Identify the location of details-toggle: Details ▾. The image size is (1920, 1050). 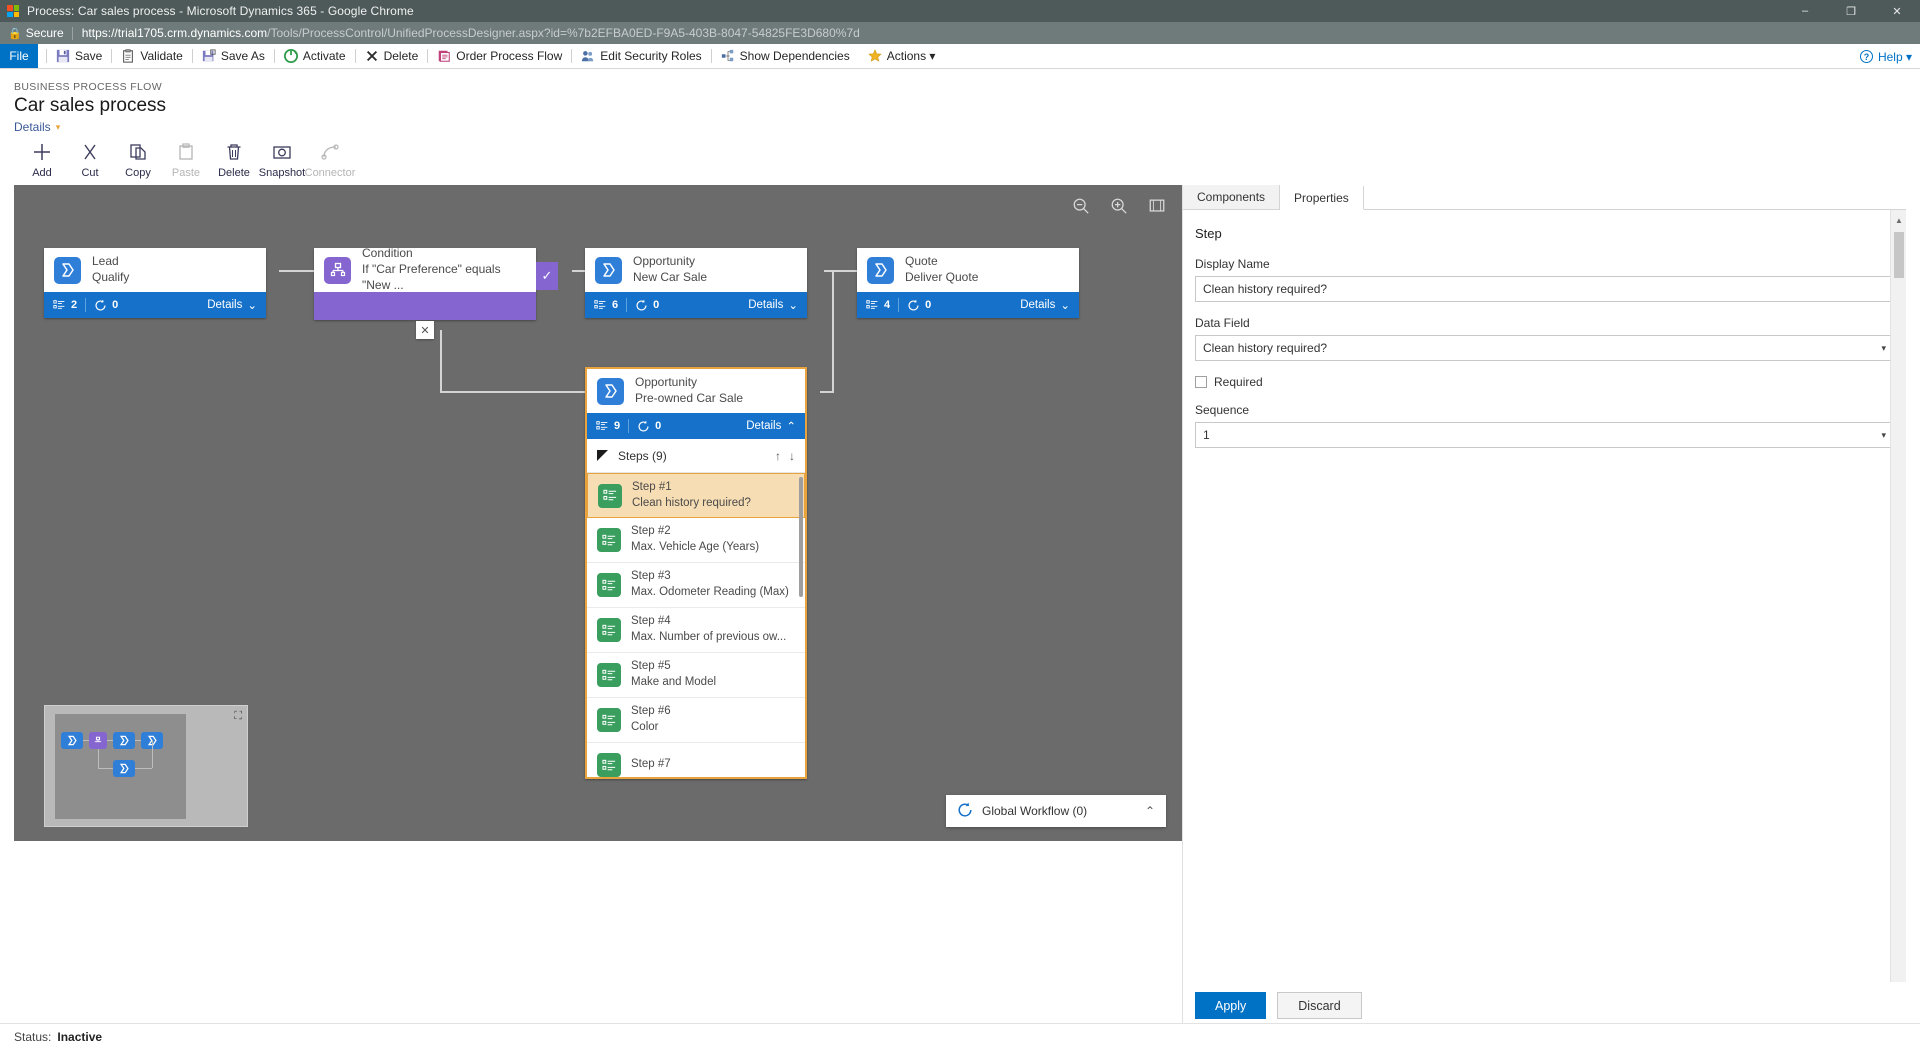
(37, 127).